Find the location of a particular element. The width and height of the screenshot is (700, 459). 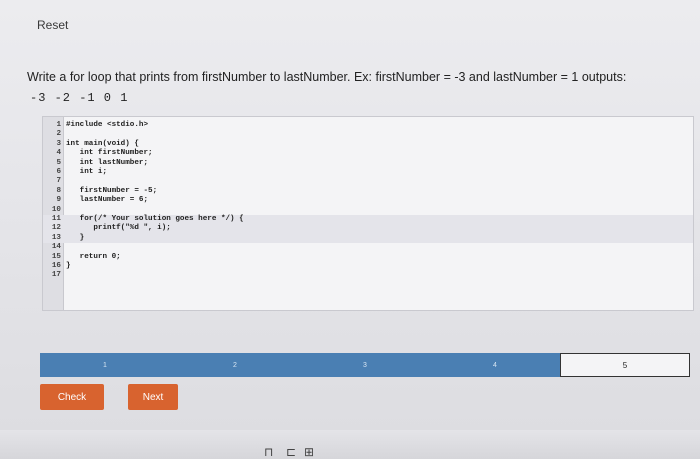

code-line: 4 int firstNumber; is located at coordinates (368, 153).